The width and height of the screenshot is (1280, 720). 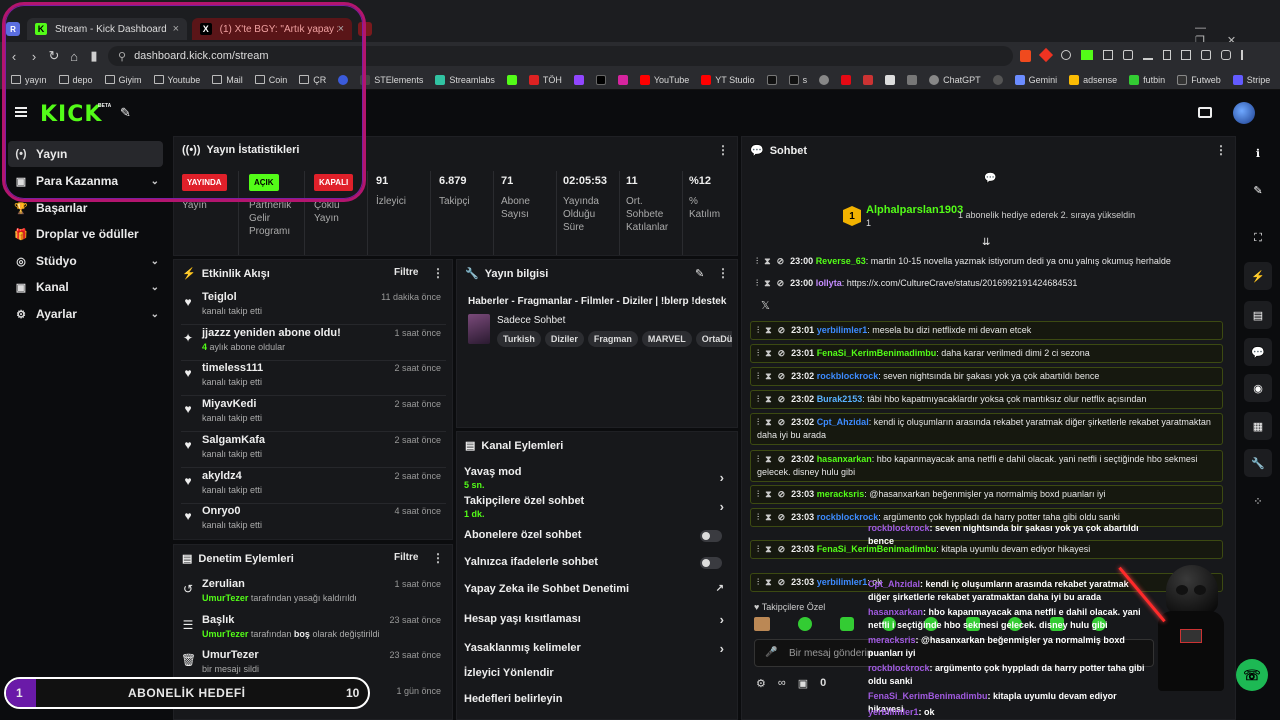 I want to click on storage-icon: ▦, so click(x=1258, y=426).